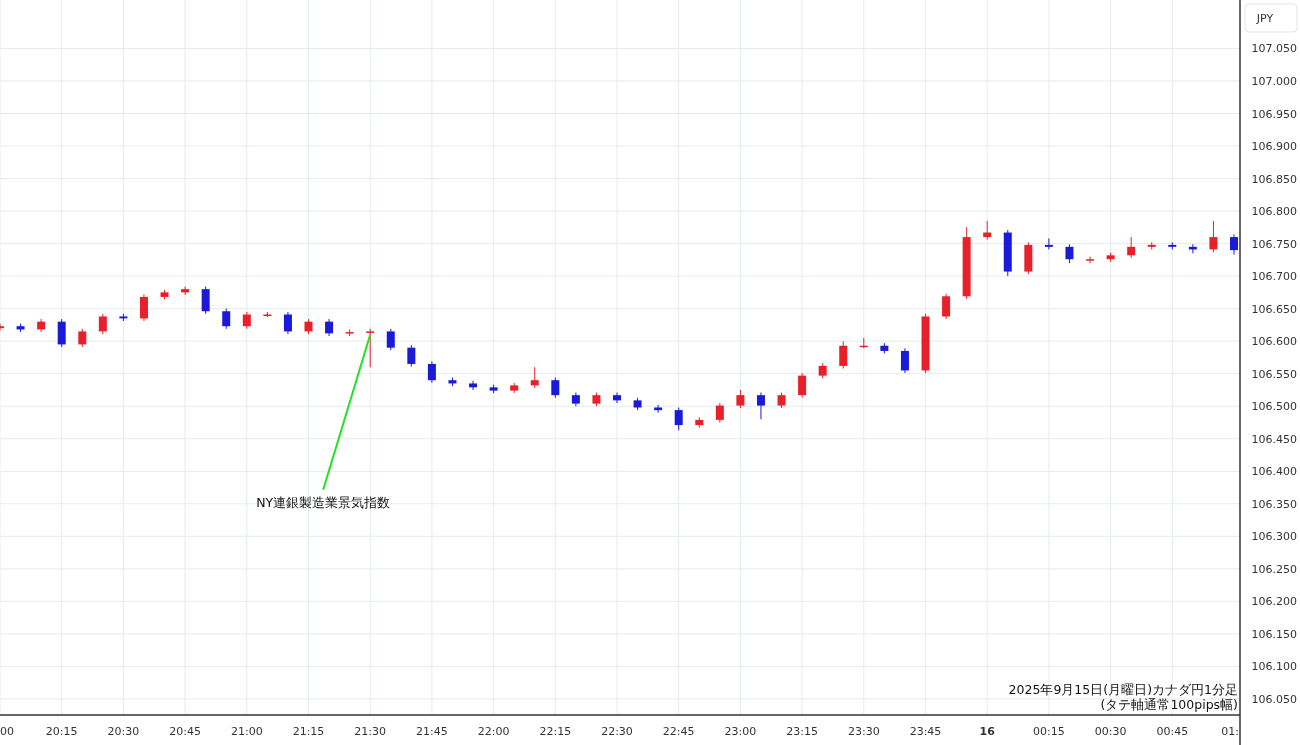 The height and width of the screenshot is (745, 1300). Describe the element at coordinates (1049, 731) in the screenshot. I see `x-tick-label: 00:15` at that location.